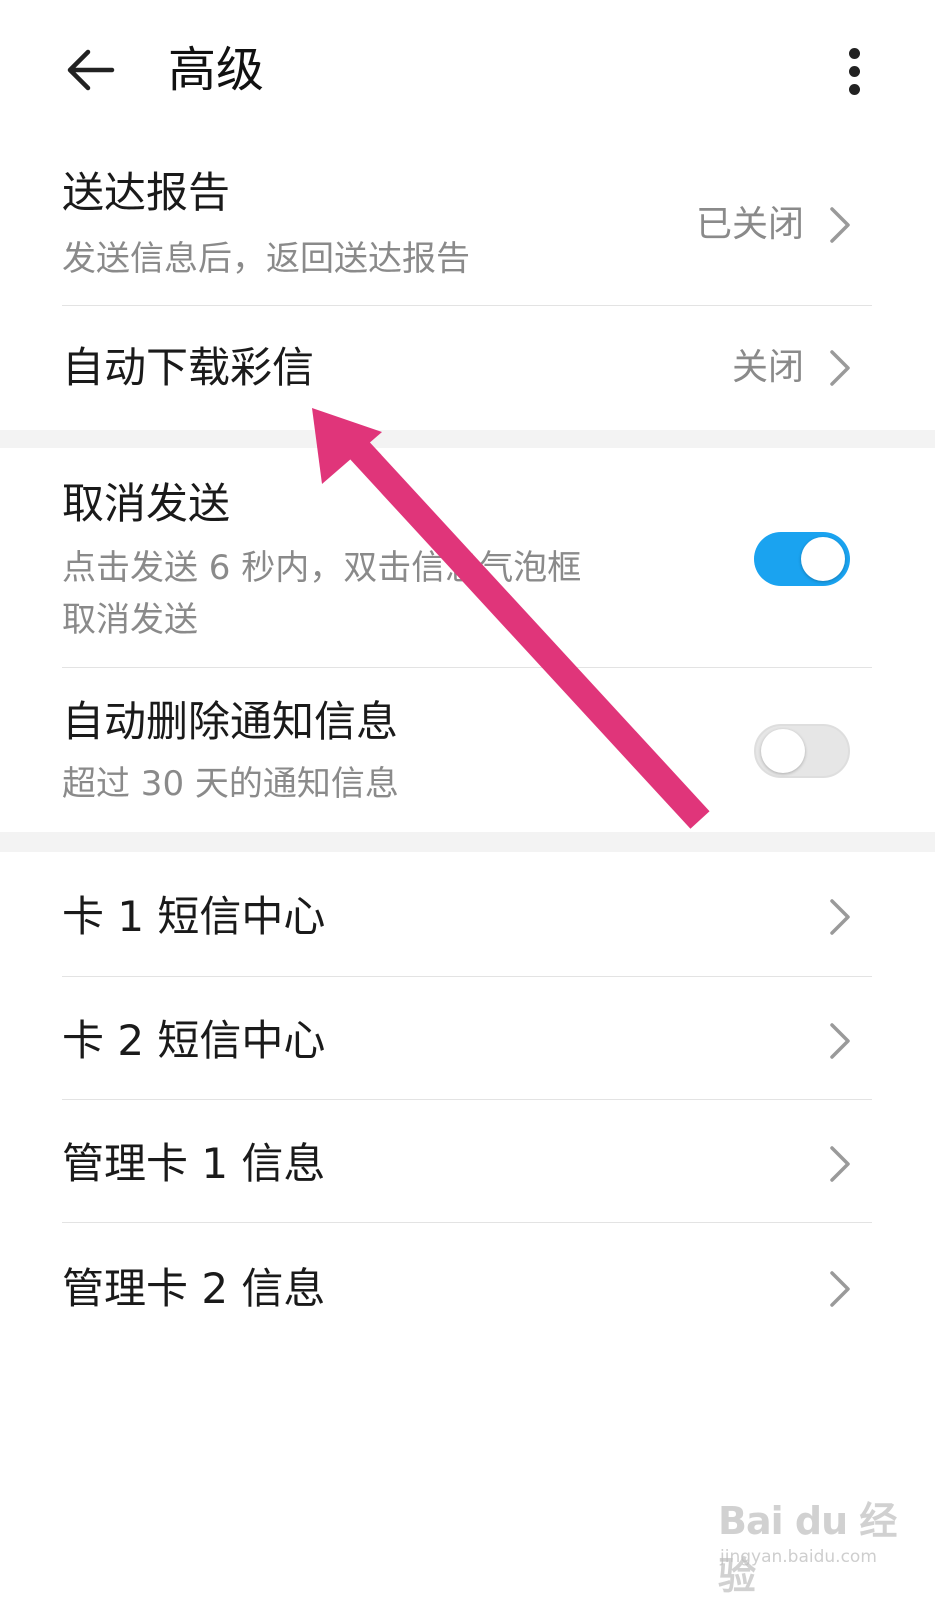 This screenshot has height=1600, width=935. Describe the element at coordinates (467, 1038) in the screenshot. I see `card2-sms-center-row: 卡 2 短信中心` at that location.